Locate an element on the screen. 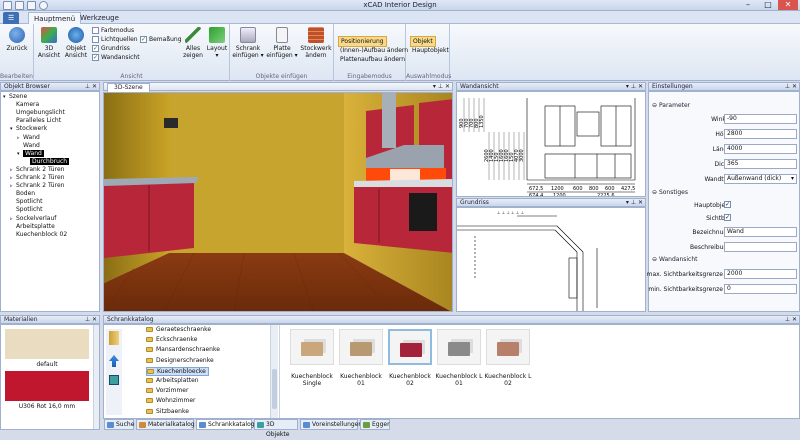  hauptobjekt-checkbox: ✓ is located at coordinates (727, 204).